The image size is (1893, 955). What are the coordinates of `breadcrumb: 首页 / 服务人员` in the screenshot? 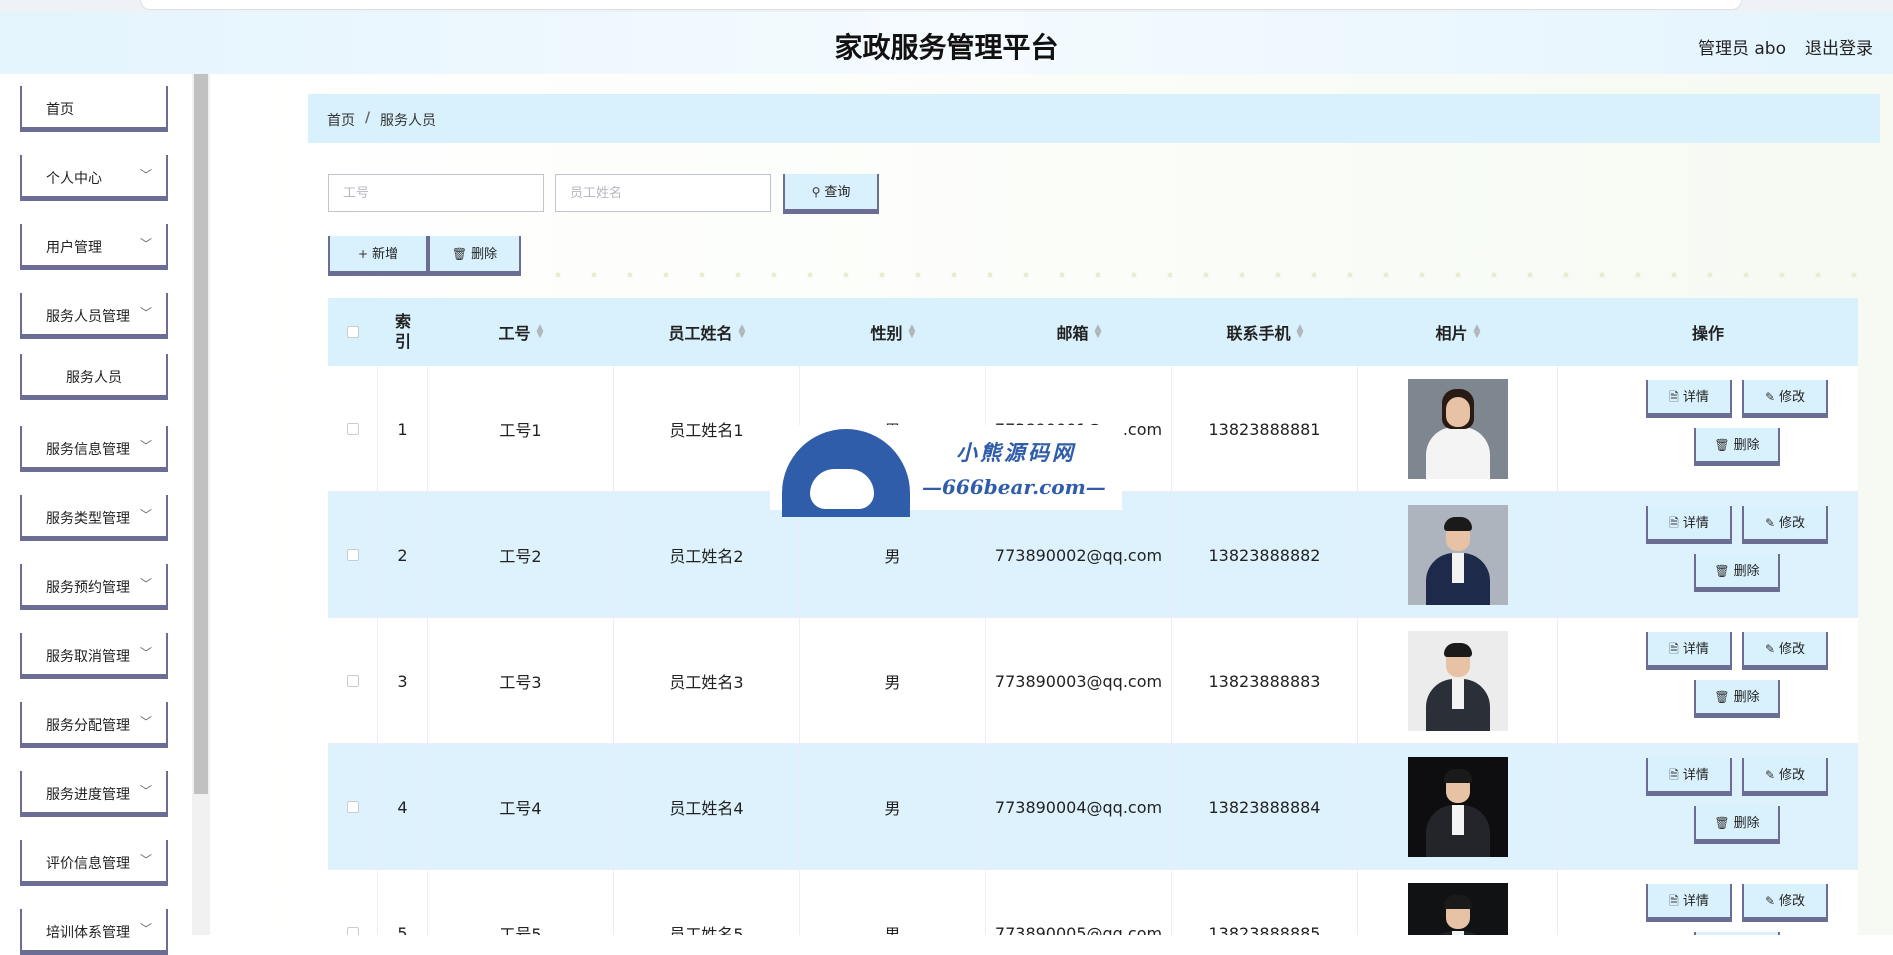 It's located at (1094, 118).